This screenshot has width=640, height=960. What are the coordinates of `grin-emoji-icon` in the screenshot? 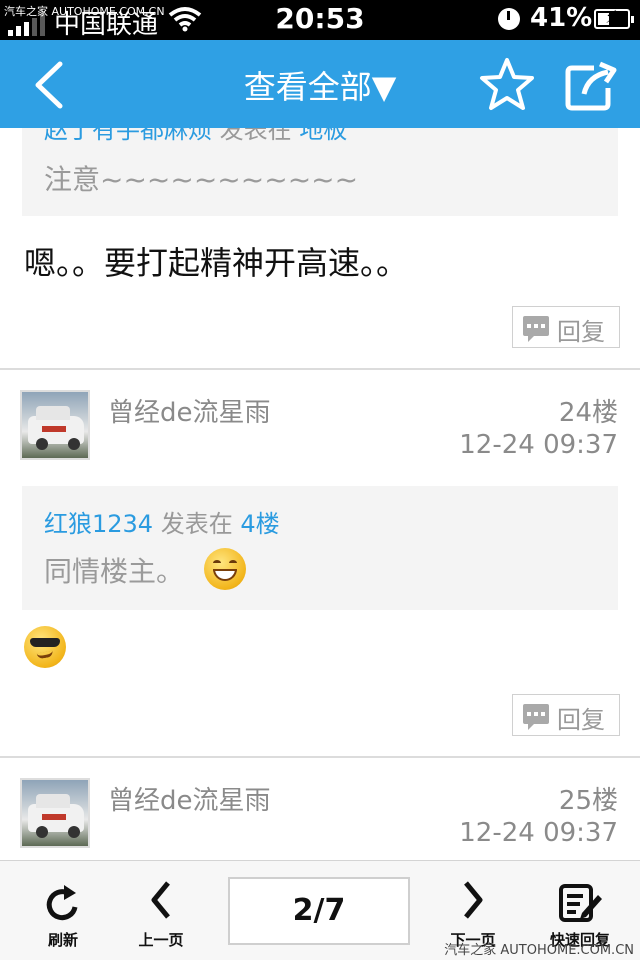 It's located at (225, 569).